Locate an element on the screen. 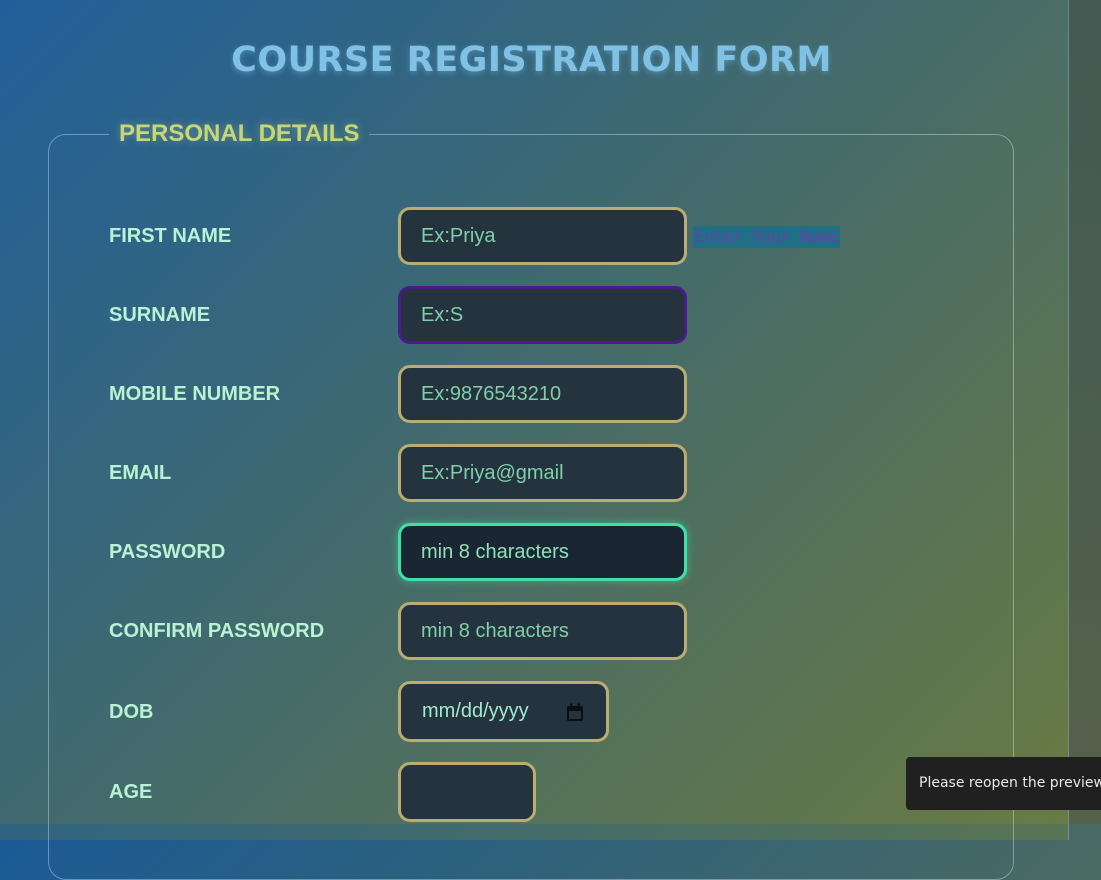 Image resolution: width=1101 pixels, height=880 pixels. age-label: AGE is located at coordinates (131, 792).